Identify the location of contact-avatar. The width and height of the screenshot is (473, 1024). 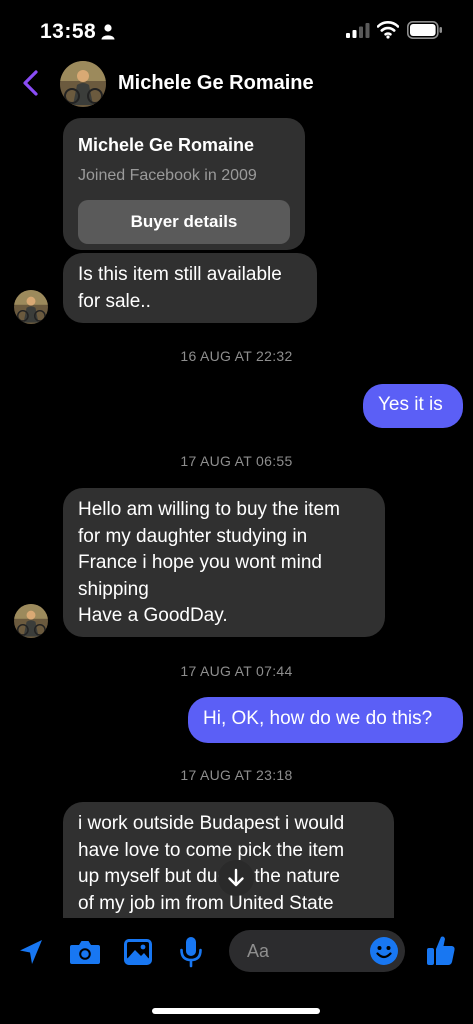
(83, 84).